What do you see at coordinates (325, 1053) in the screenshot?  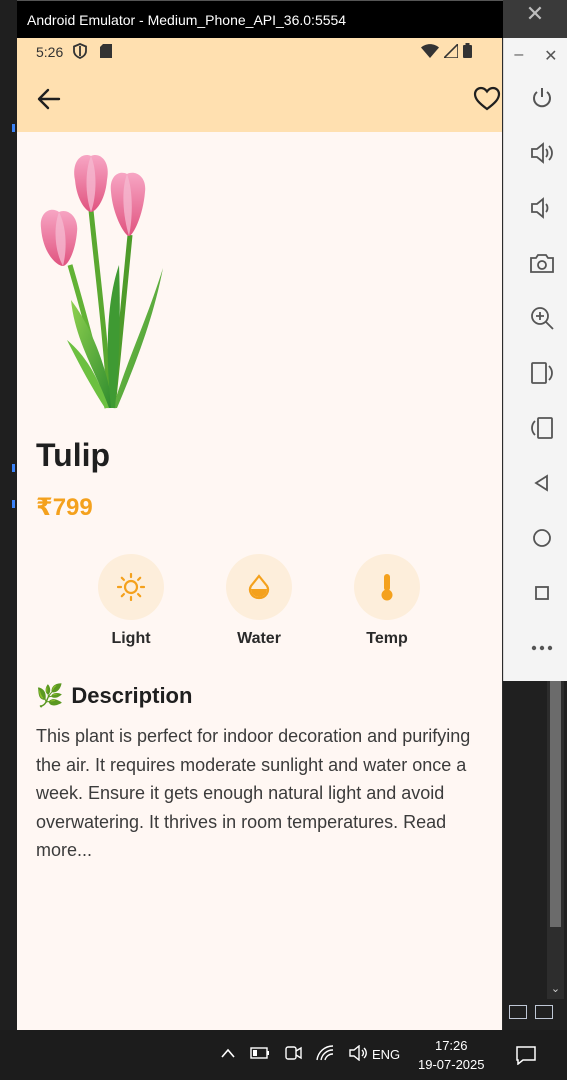 I see `wifi-tray-icon` at bounding box center [325, 1053].